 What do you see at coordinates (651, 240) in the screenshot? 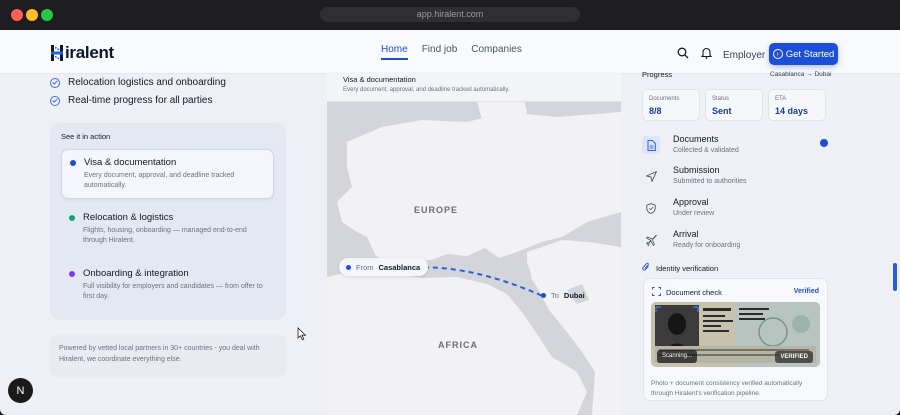
I see `plane-icon` at bounding box center [651, 240].